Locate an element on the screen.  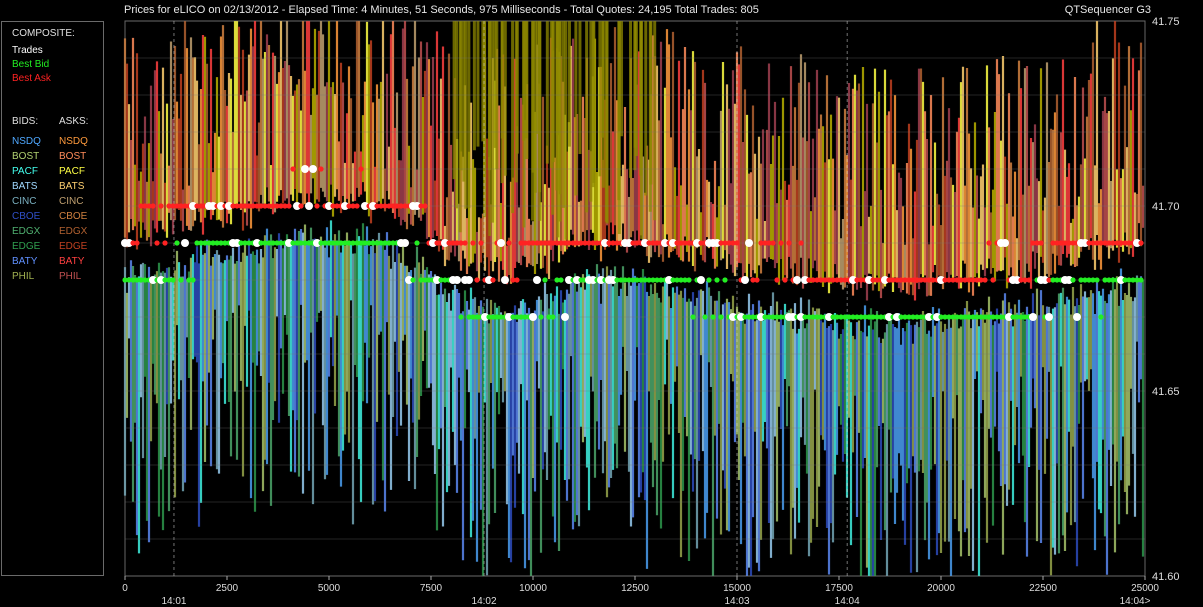
x-tick-label: 15000 is located at coordinates (737, 588).